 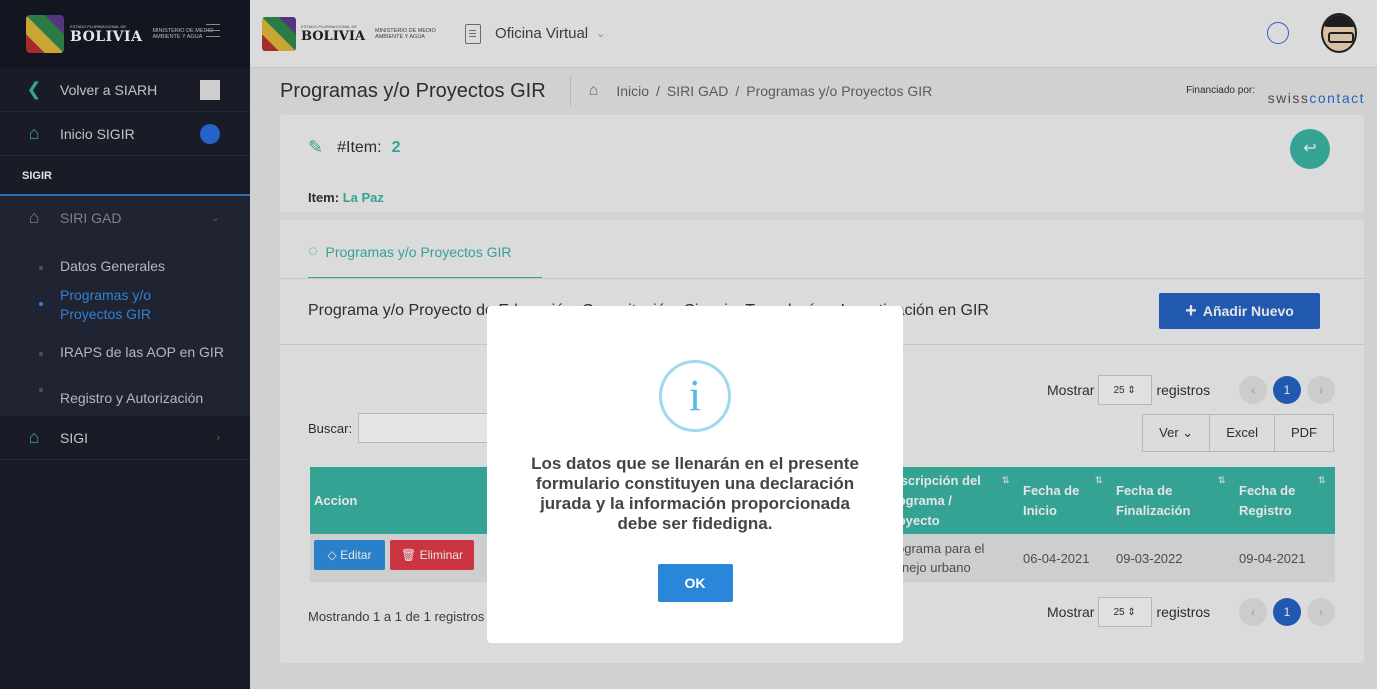 I want to click on ok-button: OK, so click(x=695, y=583).